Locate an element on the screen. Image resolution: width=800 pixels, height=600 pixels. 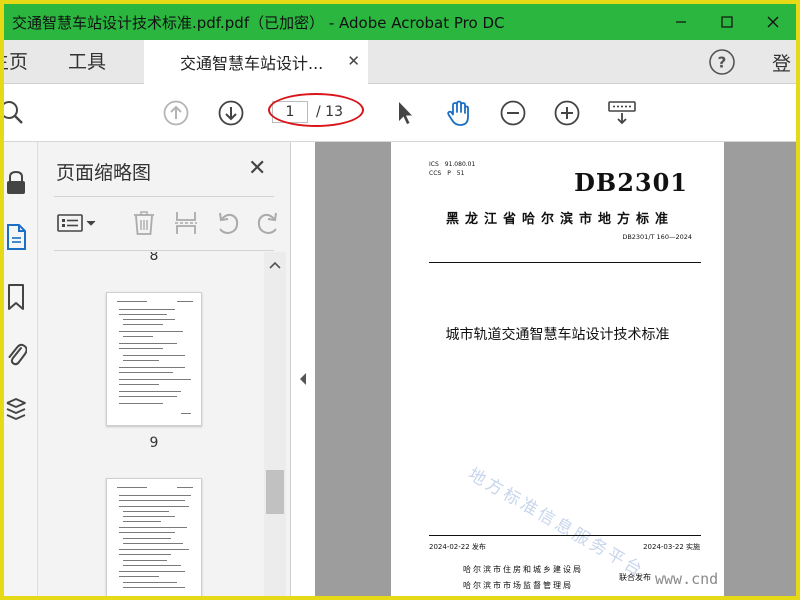
attachments-button is located at coordinates (16, 353).